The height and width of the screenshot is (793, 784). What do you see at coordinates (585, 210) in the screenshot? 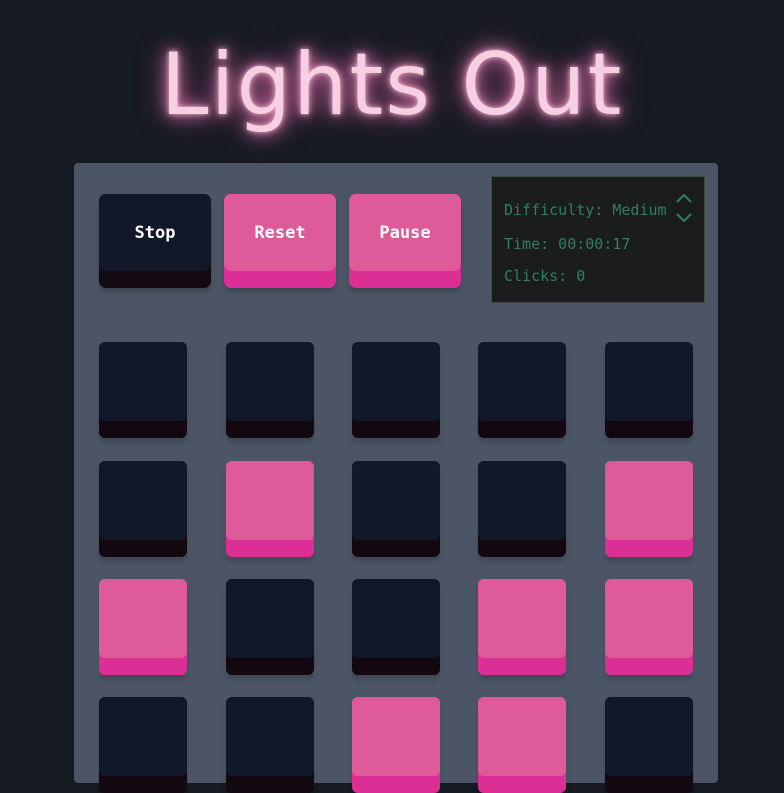
I see `difficulty-label: Difficulty: Medium` at bounding box center [585, 210].